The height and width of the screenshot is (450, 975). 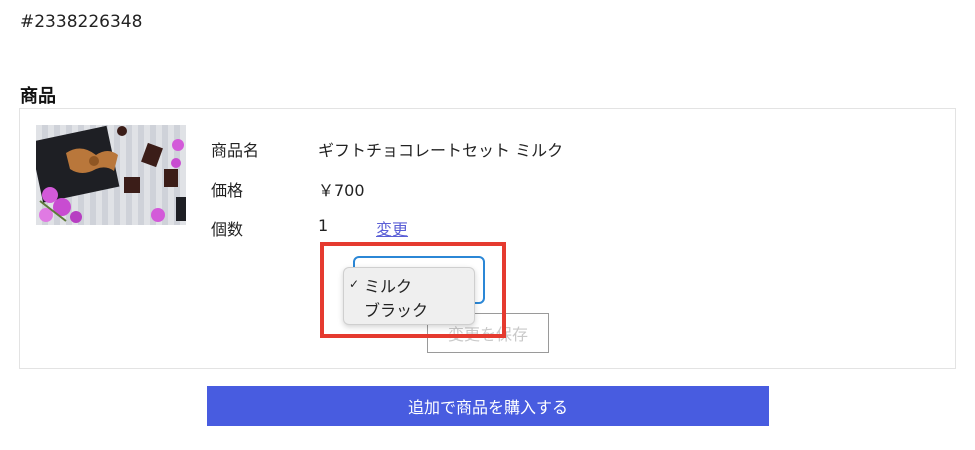 I want to click on change-link: 変更, so click(x=392, y=228).